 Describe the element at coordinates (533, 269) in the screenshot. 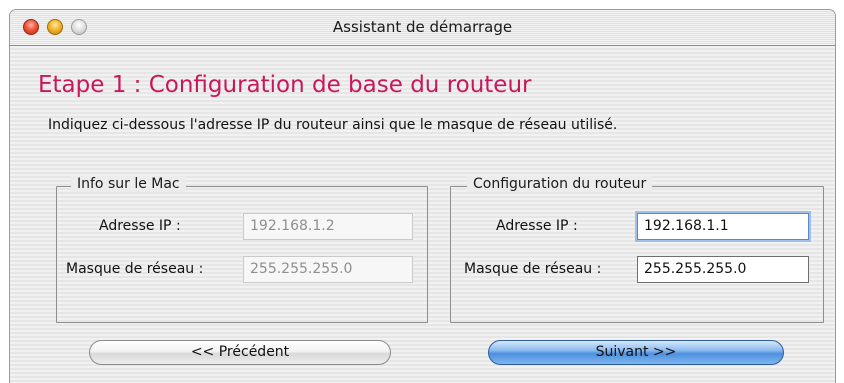

I see `router-mask-label: Masque de réseau :` at that location.